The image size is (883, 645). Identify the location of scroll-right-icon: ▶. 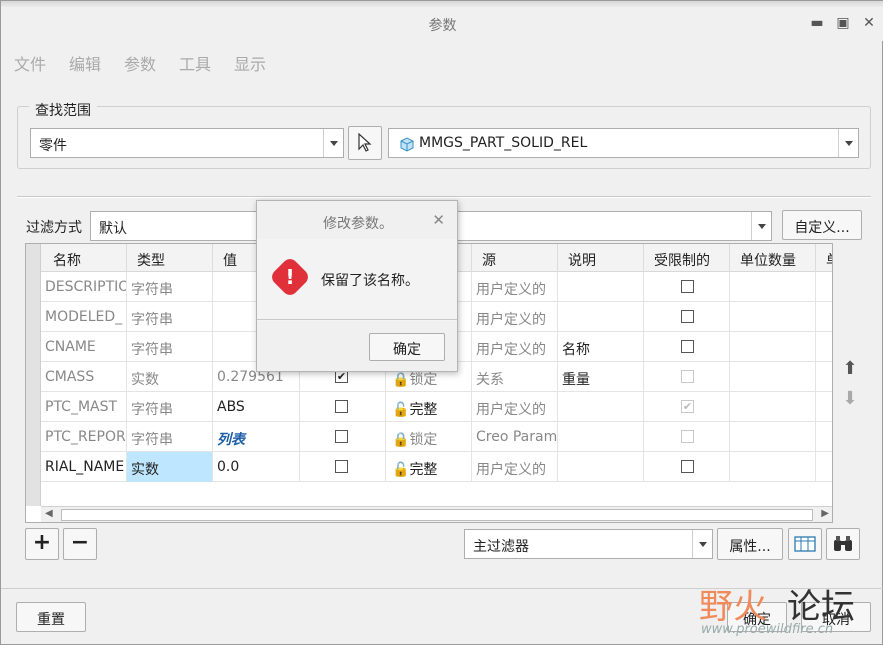
(825, 513).